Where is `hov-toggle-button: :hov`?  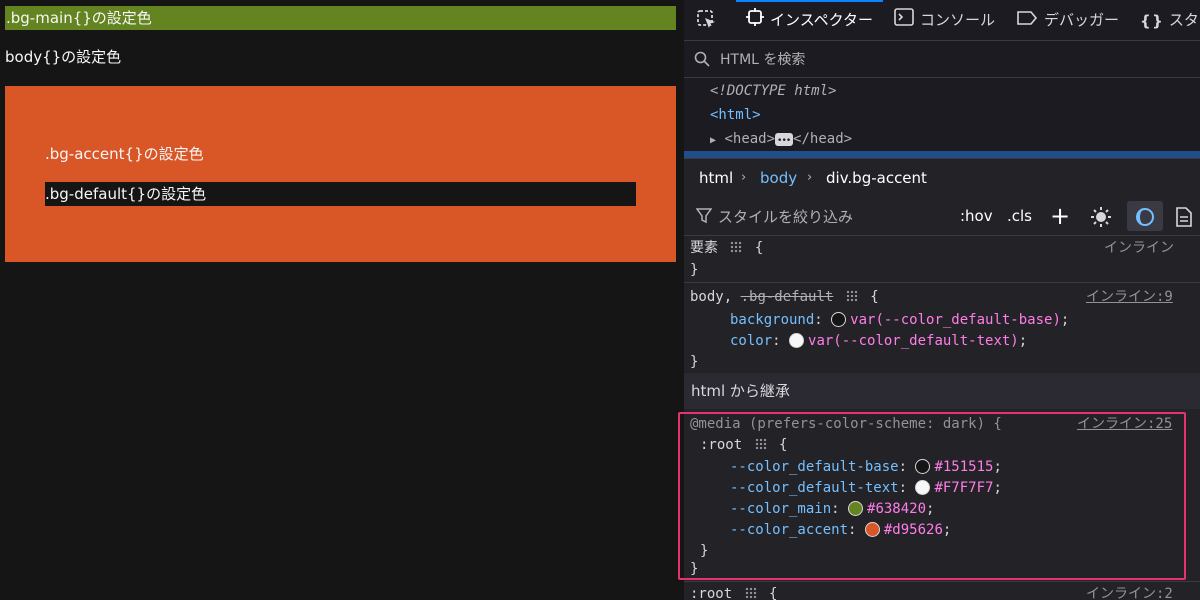 hov-toggle-button: :hov is located at coordinates (976, 216).